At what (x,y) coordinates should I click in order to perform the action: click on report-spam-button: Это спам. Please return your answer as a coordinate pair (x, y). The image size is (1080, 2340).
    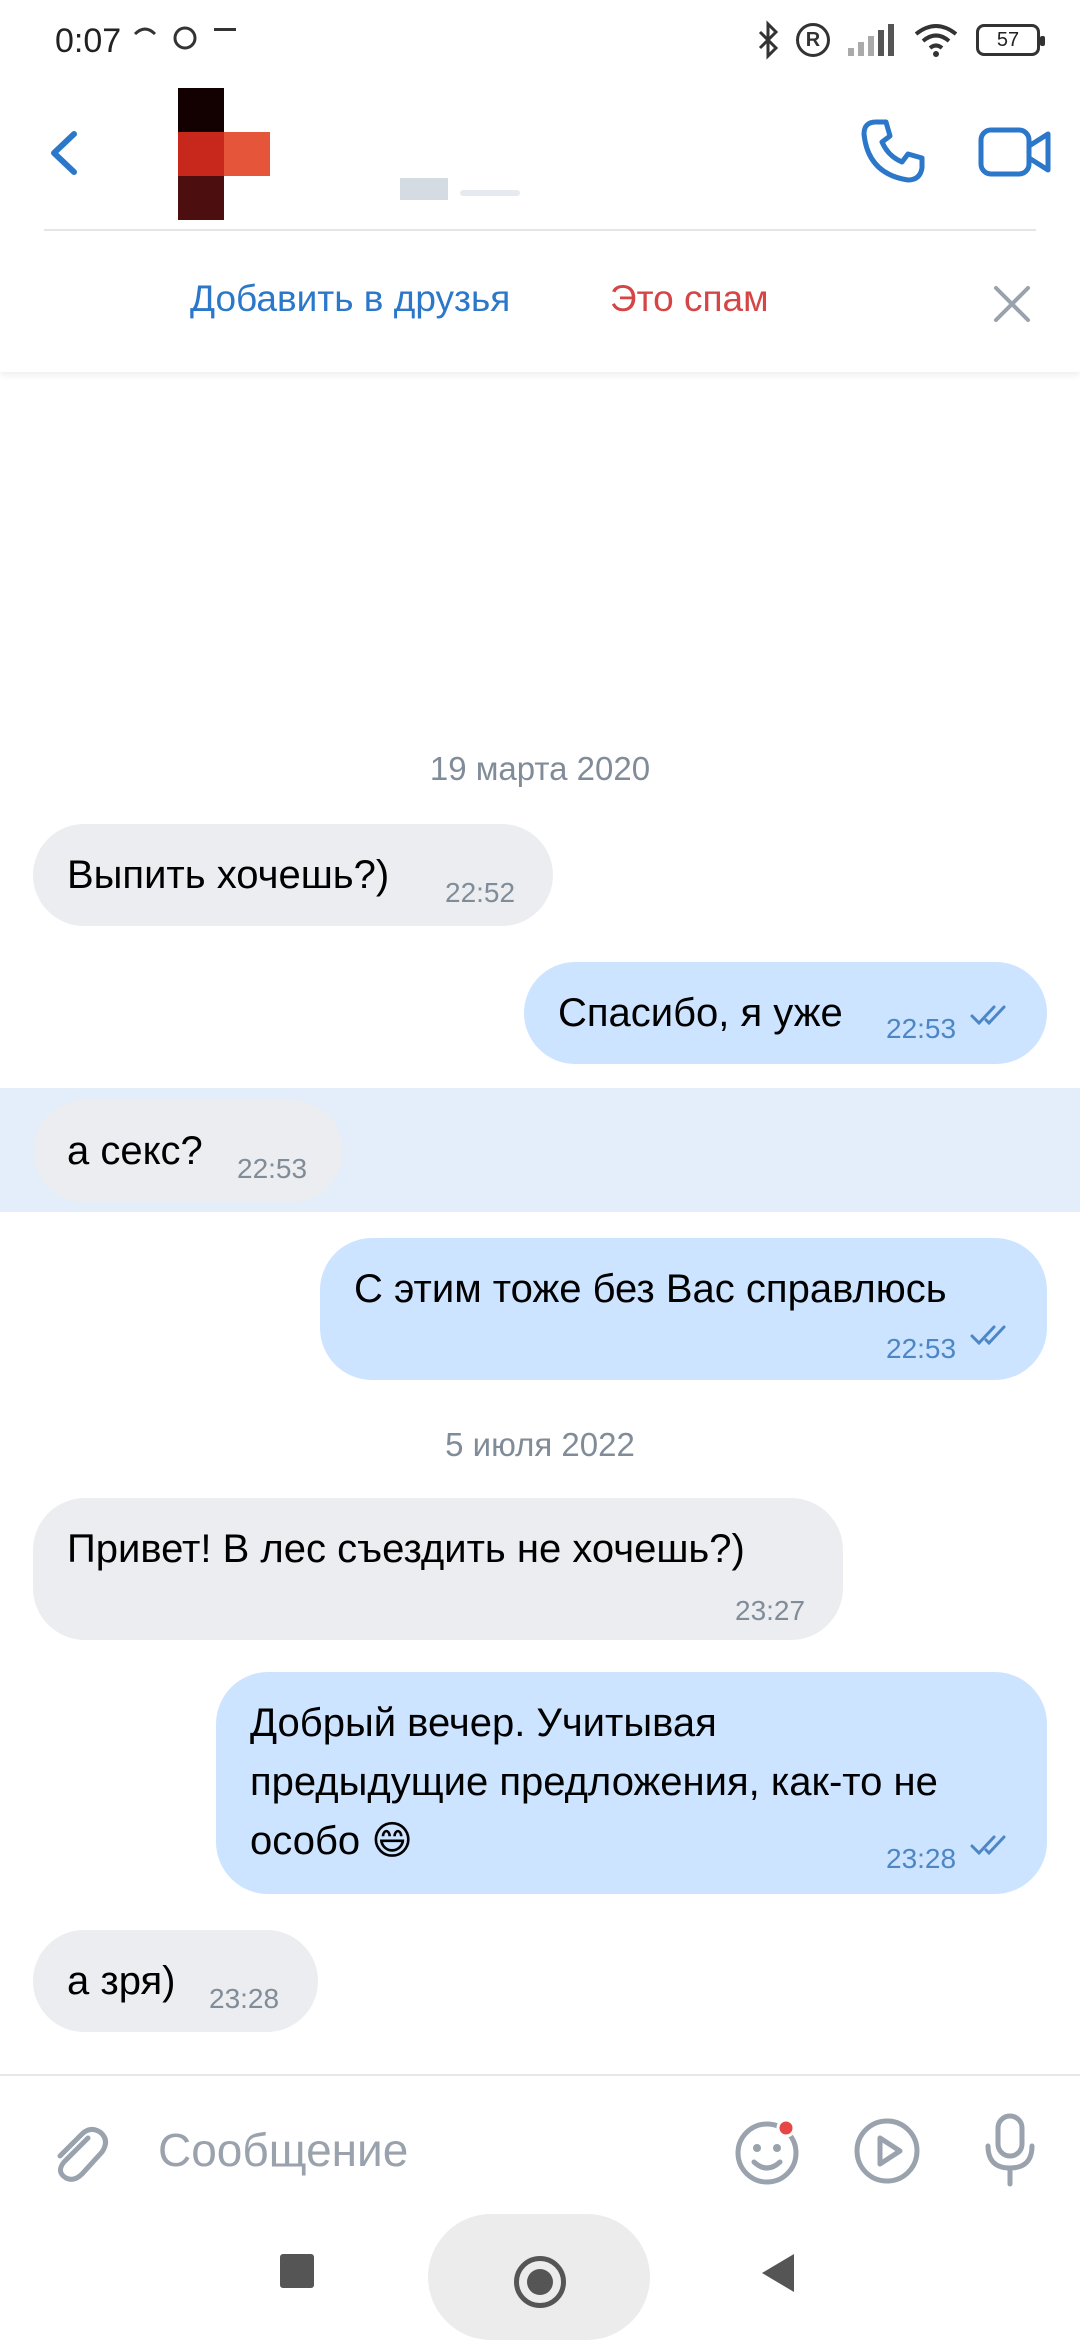
    Looking at the image, I should click on (689, 299).